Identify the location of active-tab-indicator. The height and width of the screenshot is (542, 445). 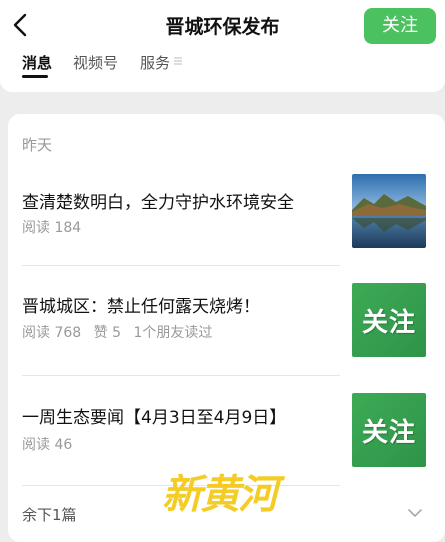
(35, 76).